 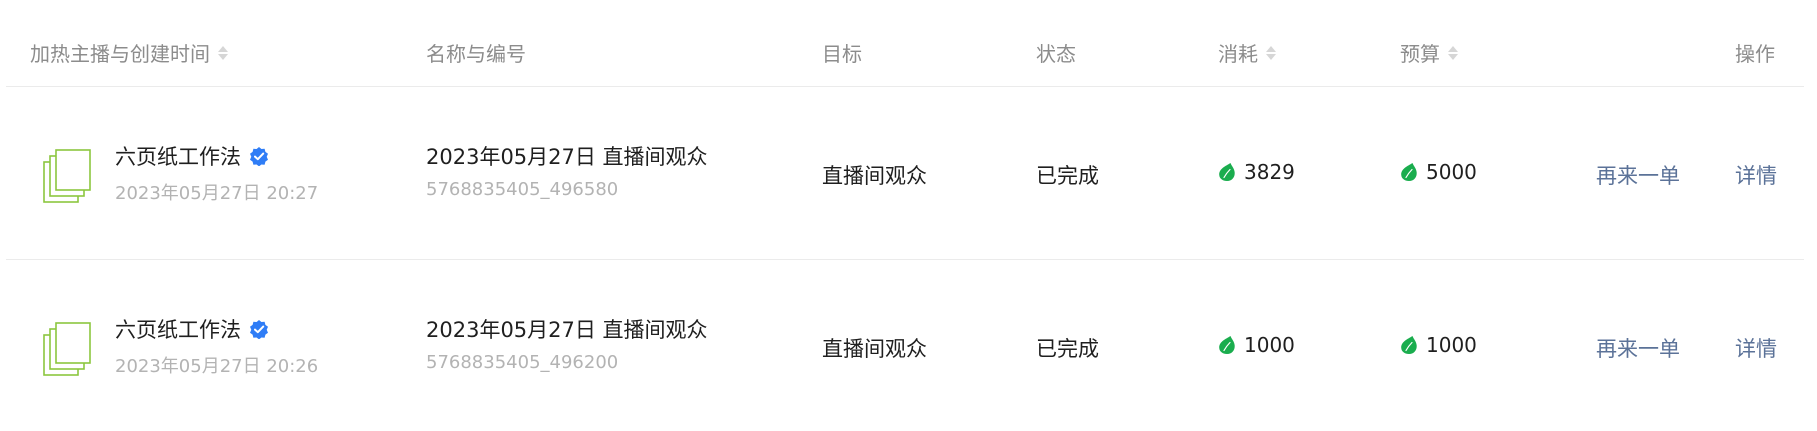 I want to click on created-time: 2023年05月27日 20:27, so click(x=217, y=193).